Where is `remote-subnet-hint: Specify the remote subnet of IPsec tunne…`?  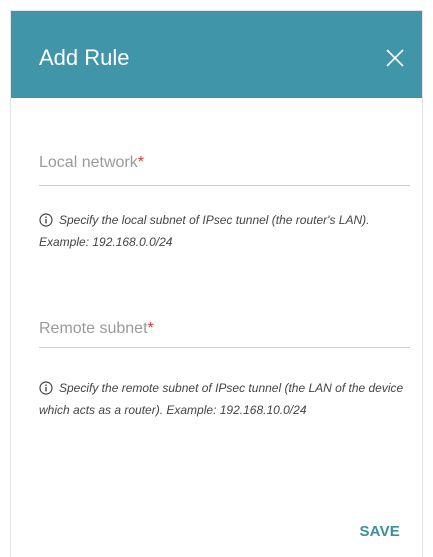
remote-subnet-hint: Specify the remote subnet of IPsec tunne… is located at coordinates (225, 399).